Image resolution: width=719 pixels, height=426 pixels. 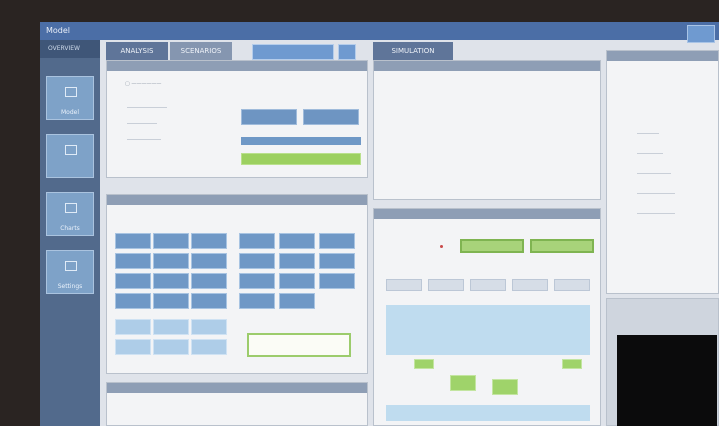 I want to click on tab-analysis: ANALYSIS, so click(x=137, y=51).